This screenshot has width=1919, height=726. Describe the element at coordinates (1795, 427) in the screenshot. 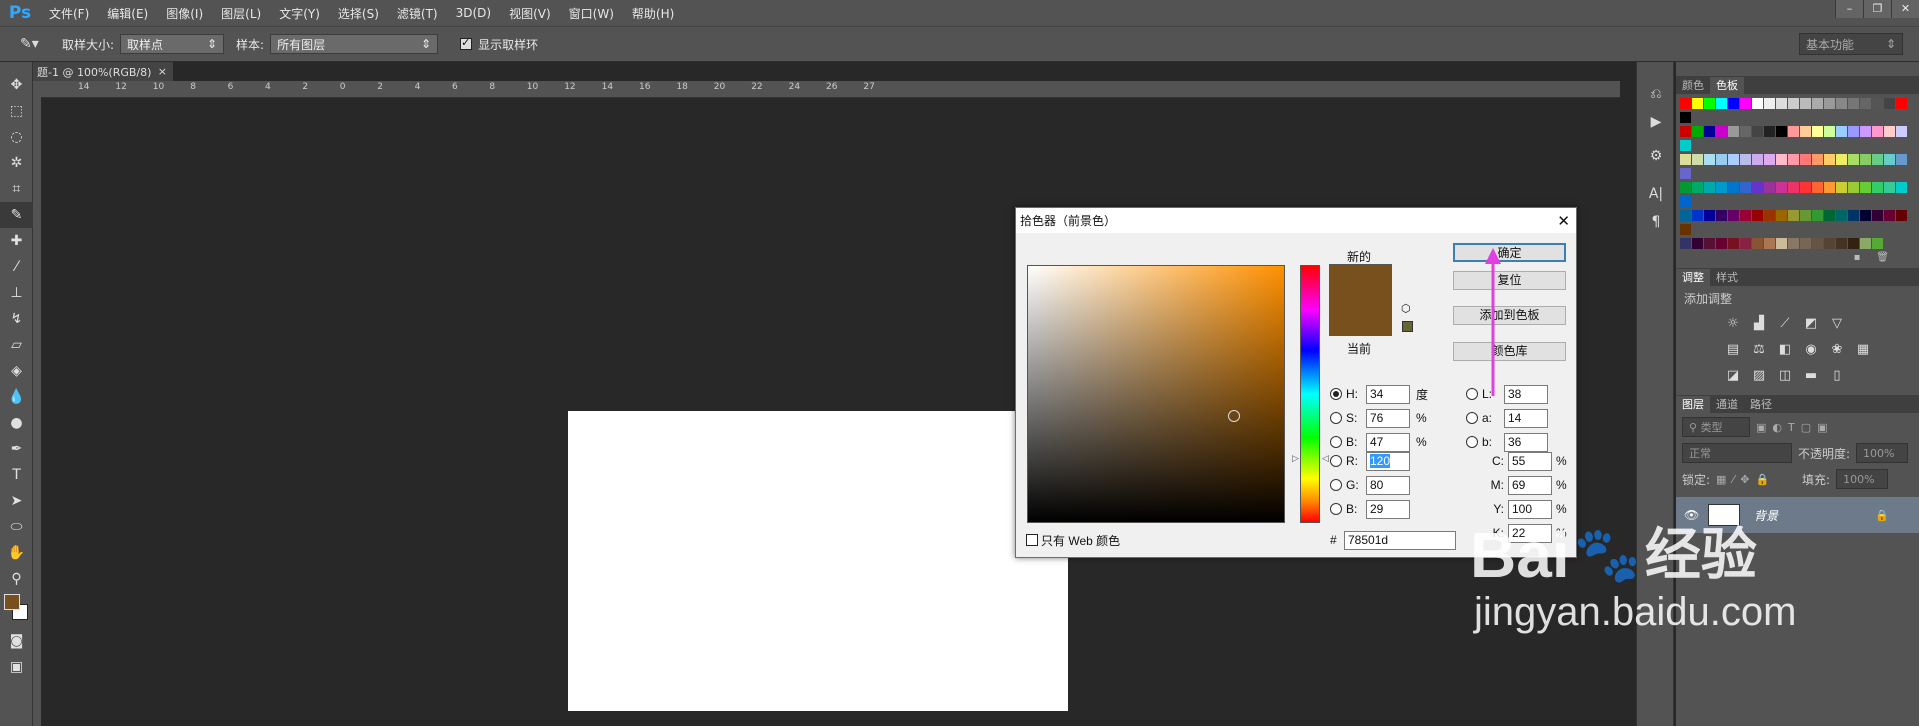

I see `layer-filter-icons: ▣◐T▢▣` at that location.